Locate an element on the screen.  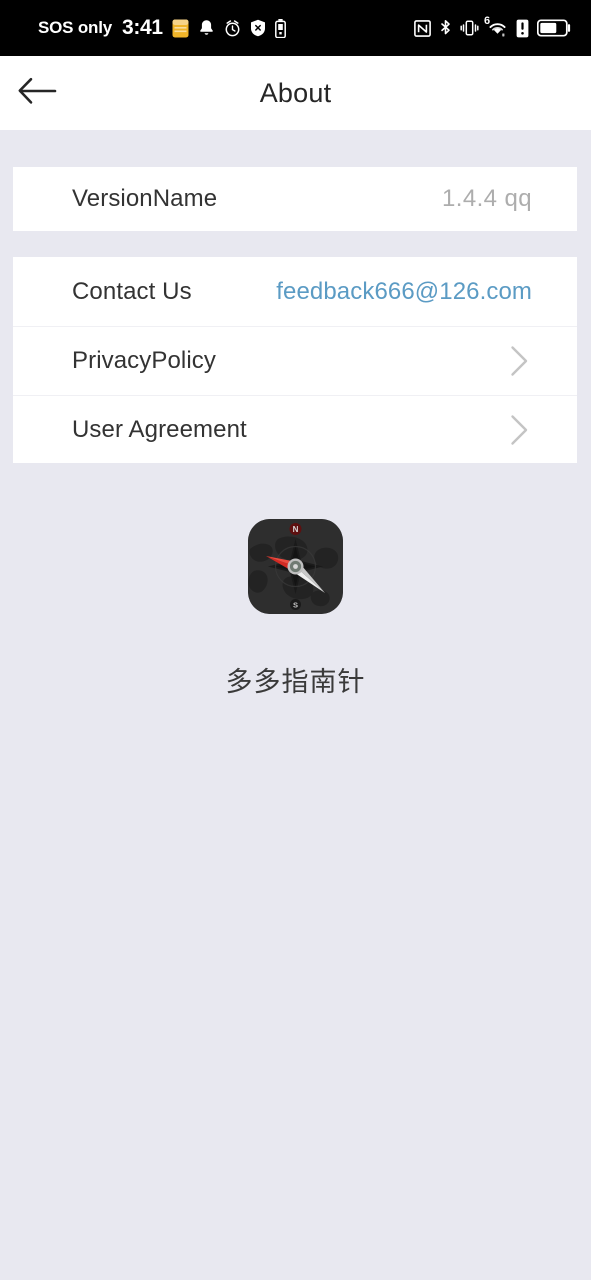
back-button is located at coordinates (36, 93).